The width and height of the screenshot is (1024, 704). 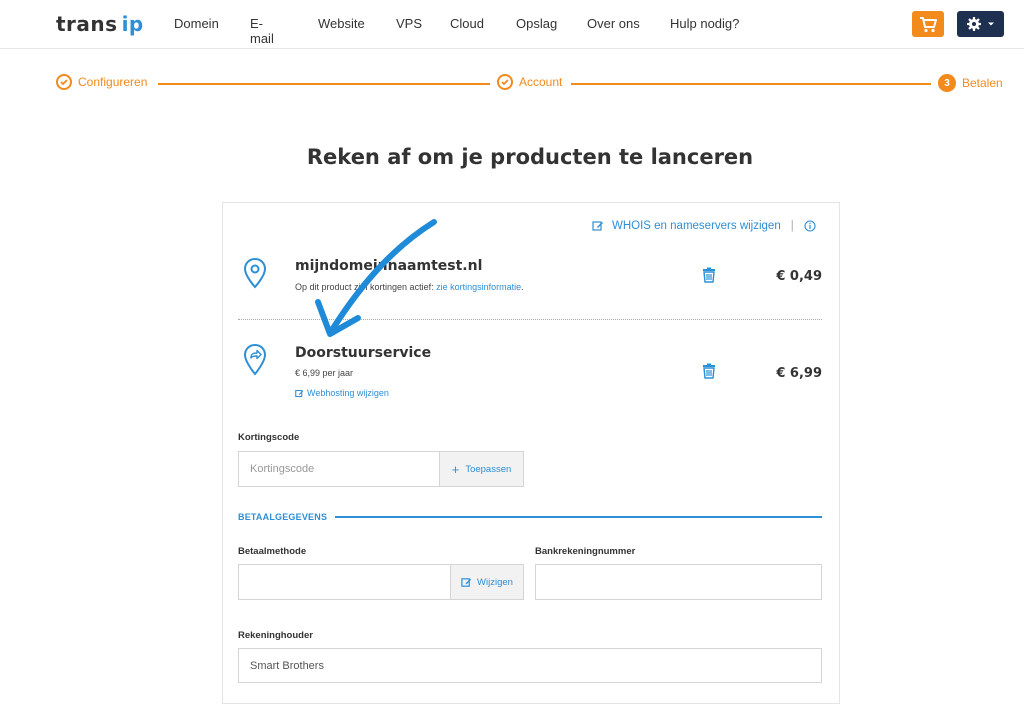 I want to click on product-name: Doorstuurservice, so click(x=363, y=353).